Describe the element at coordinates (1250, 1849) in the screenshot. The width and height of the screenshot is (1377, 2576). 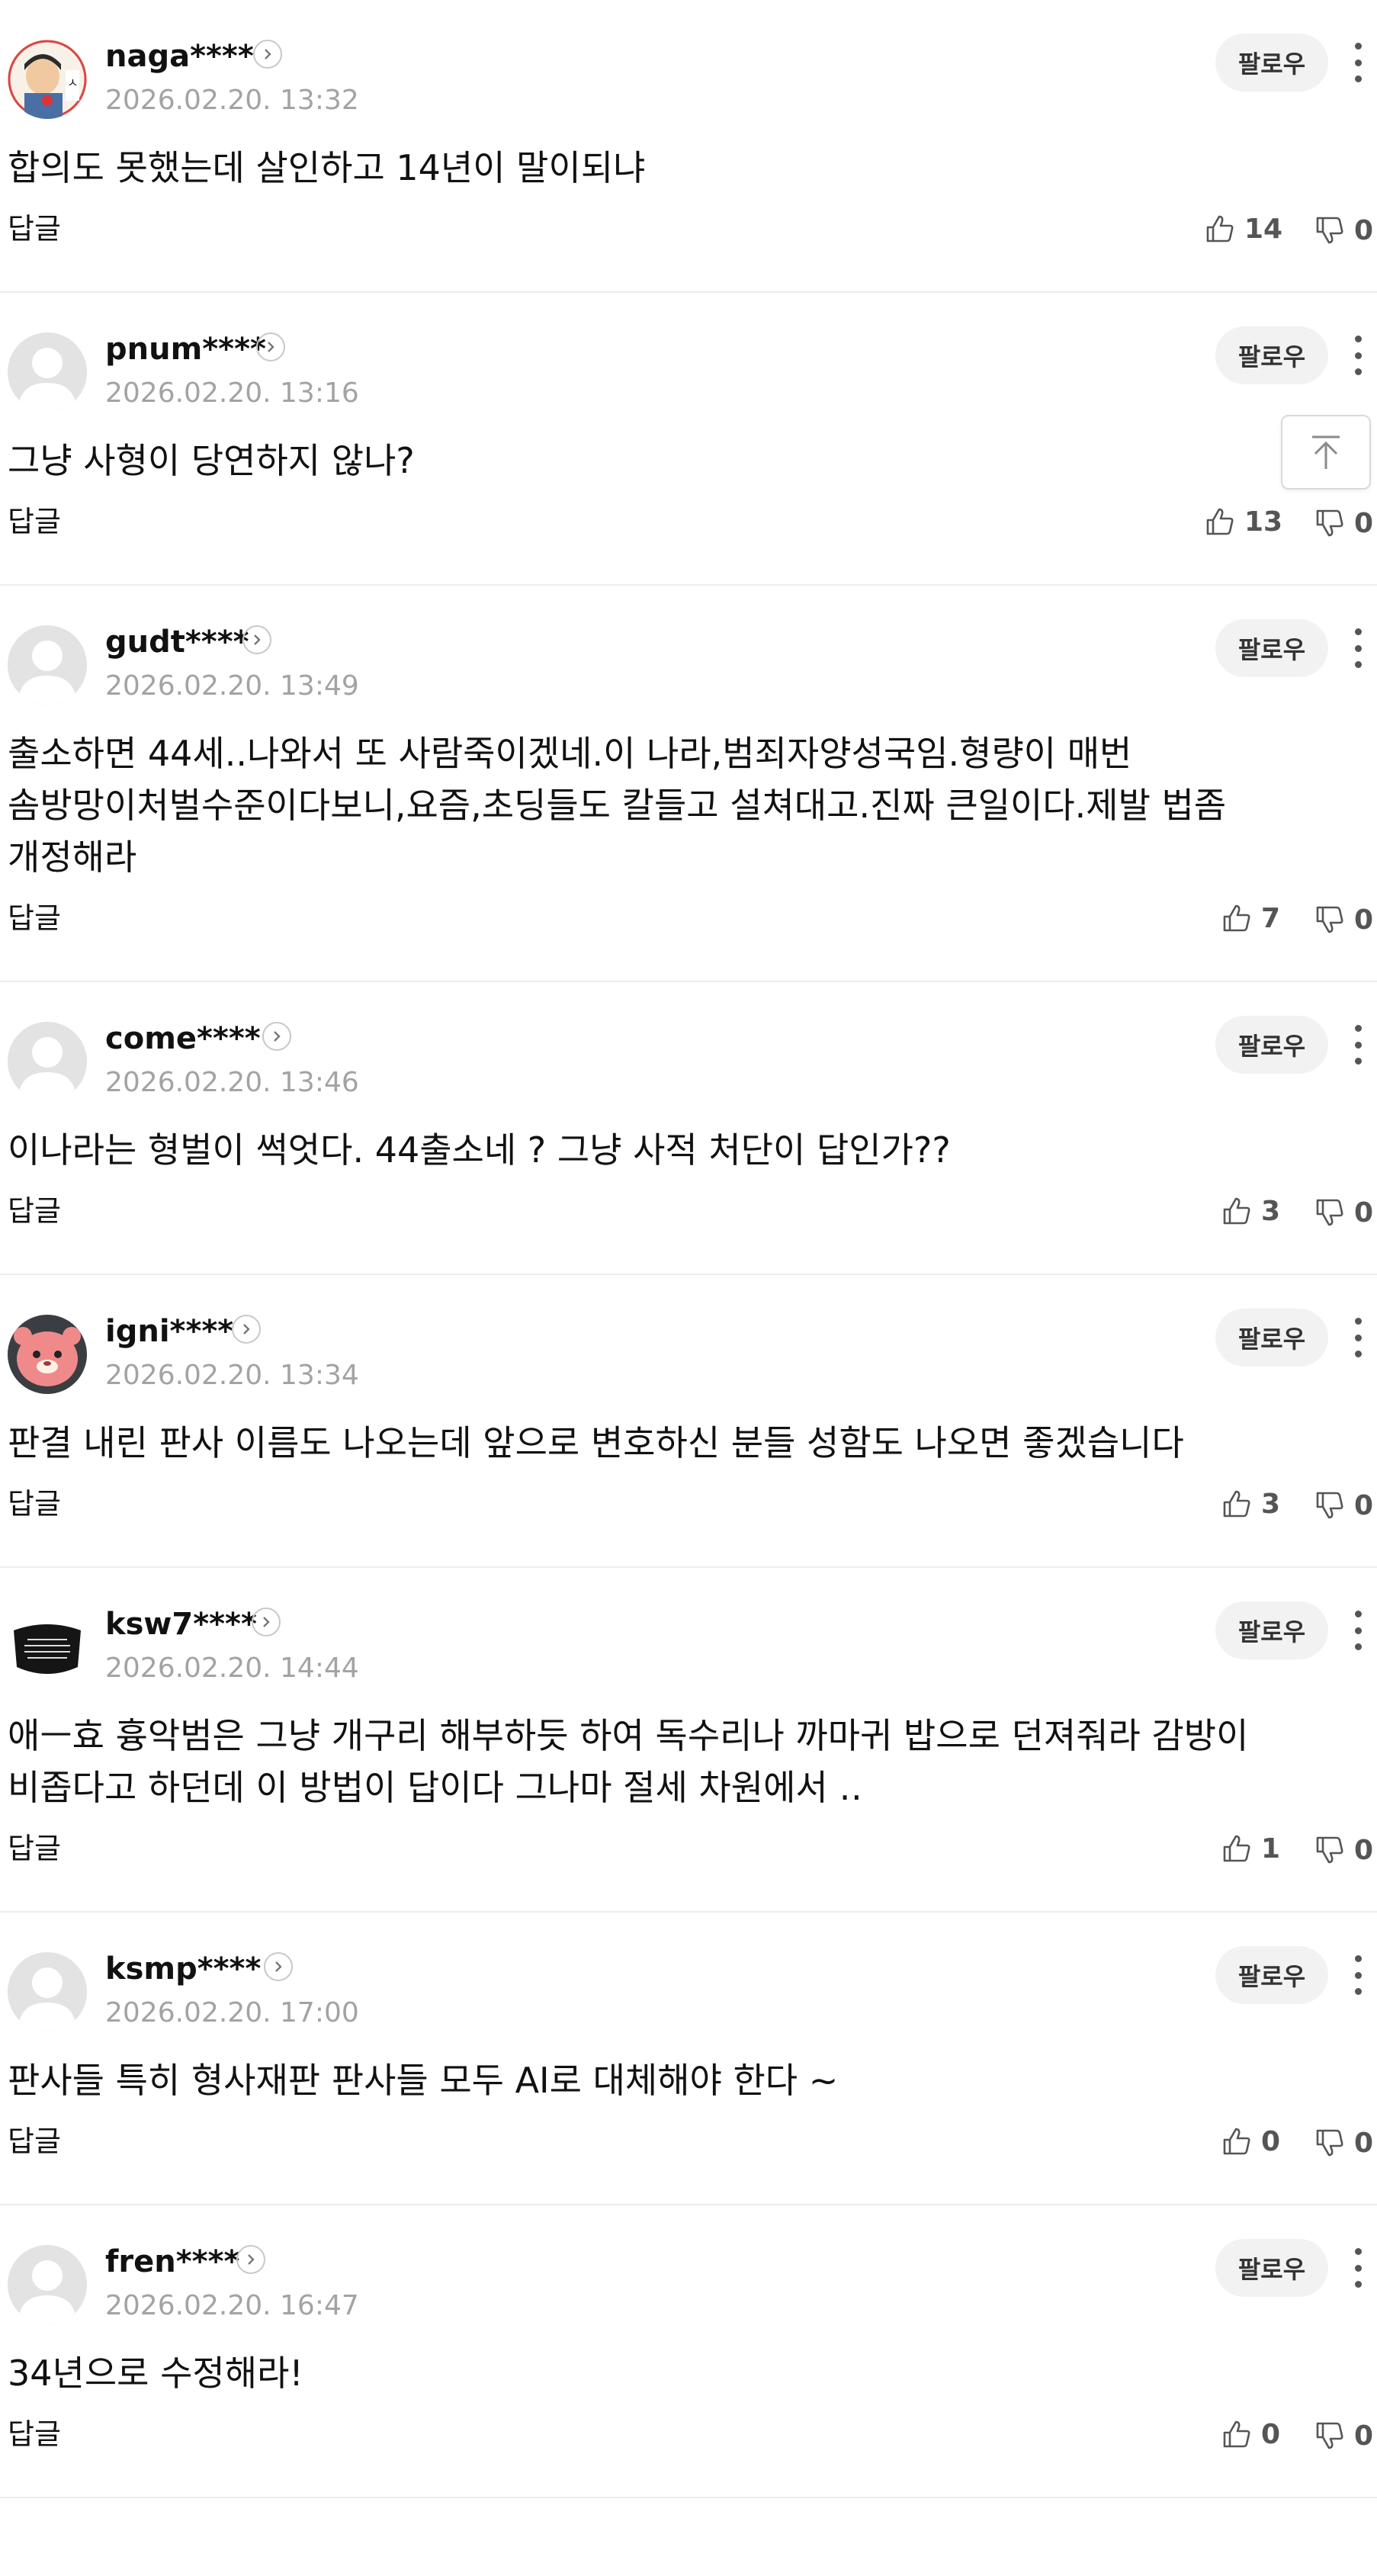
I see `like-button: 1` at that location.